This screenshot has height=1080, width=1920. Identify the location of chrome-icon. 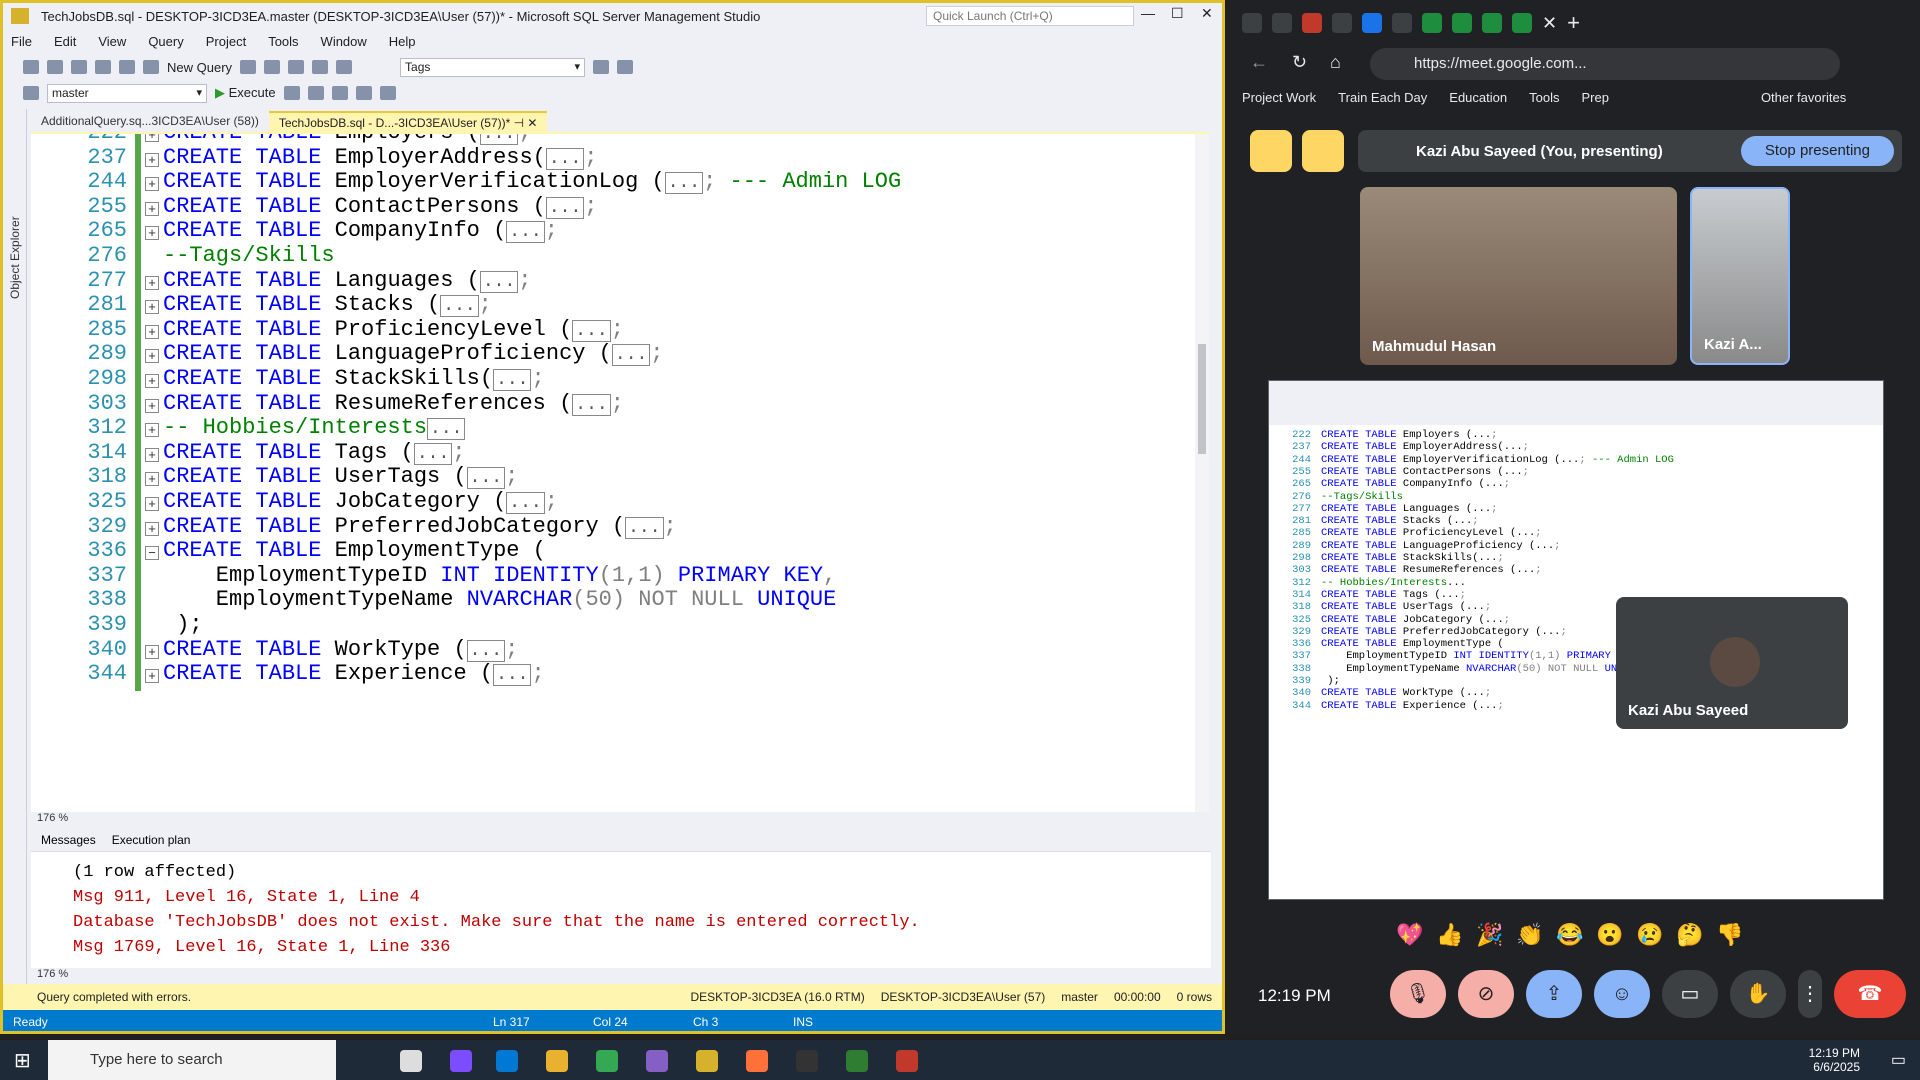
(607, 1061).